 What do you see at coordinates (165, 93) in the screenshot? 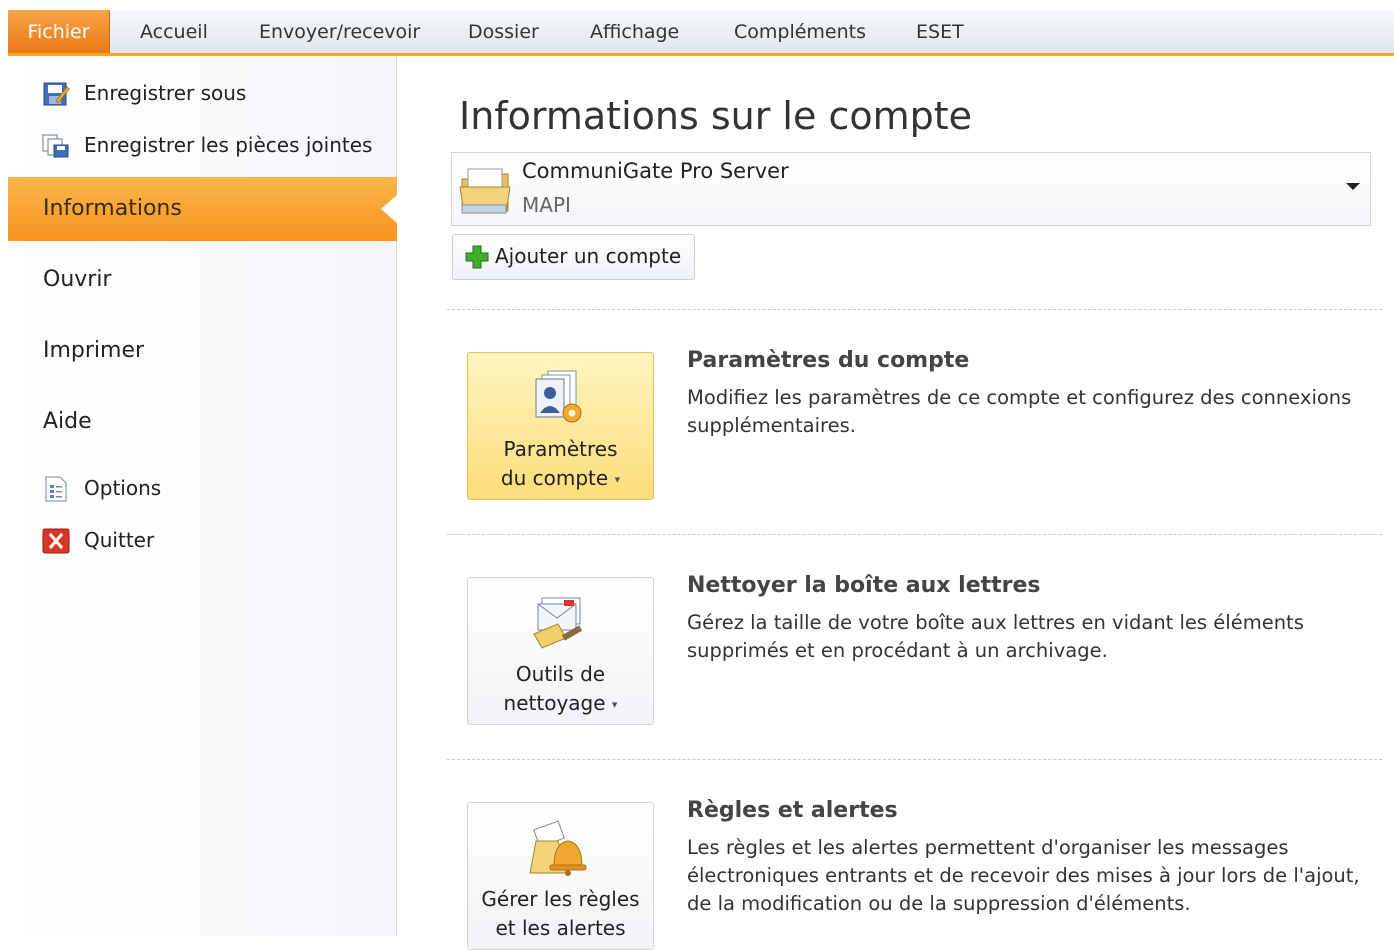
I see `save-as-label: Enregistrer sous` at bounding box center [165, 93].